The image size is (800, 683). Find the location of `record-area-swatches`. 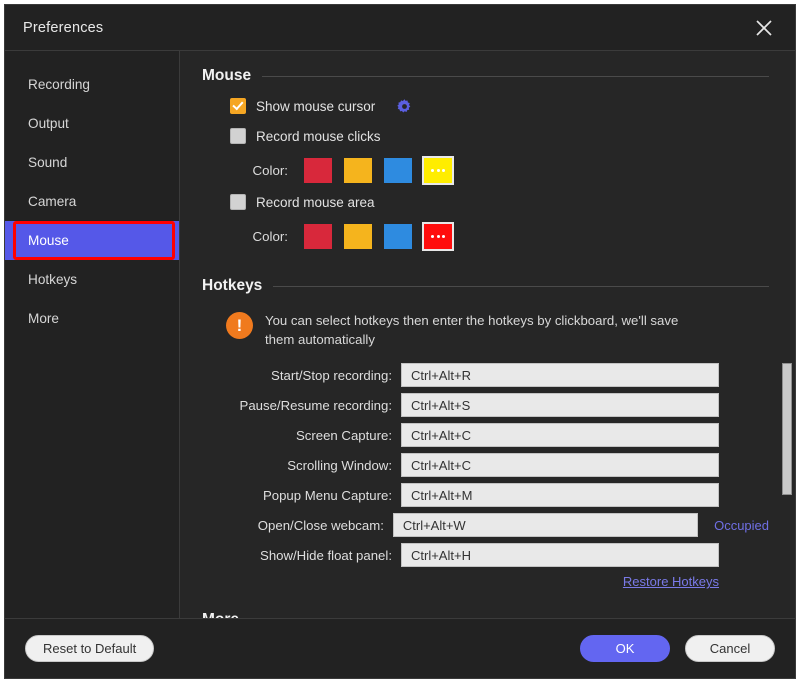

record-area-swatches is located at coordinates (379, 236).